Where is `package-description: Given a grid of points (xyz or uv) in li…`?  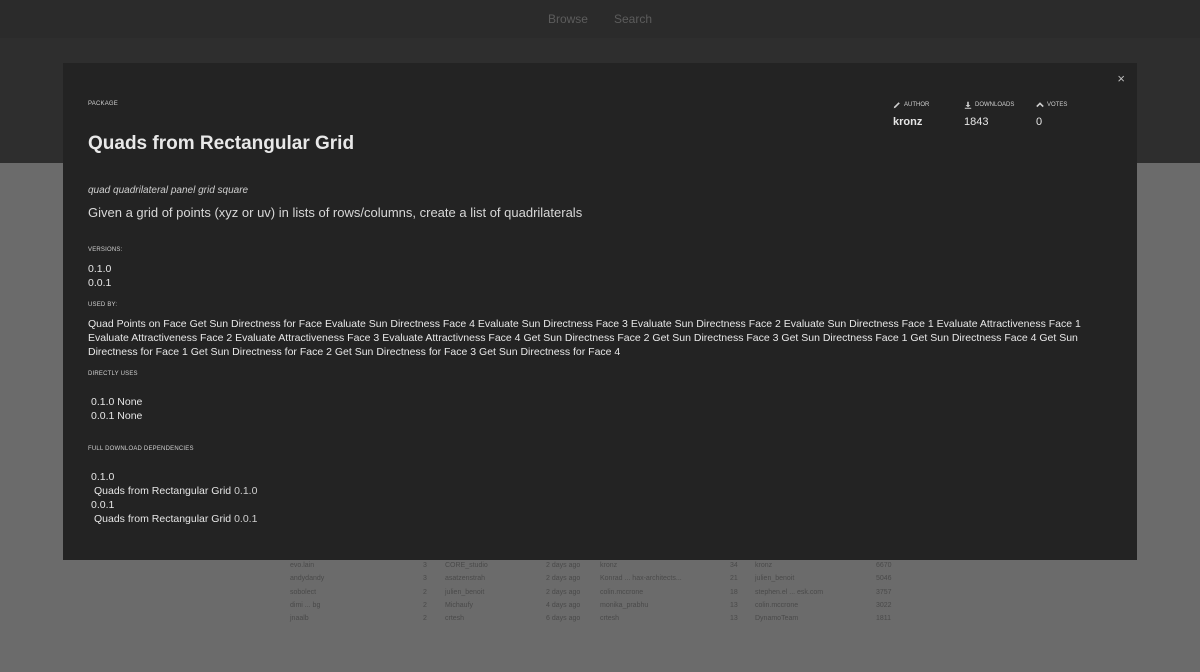
package-description: Given a grid of points (xyz or uv) in li… is located at coordinates (335, 212).